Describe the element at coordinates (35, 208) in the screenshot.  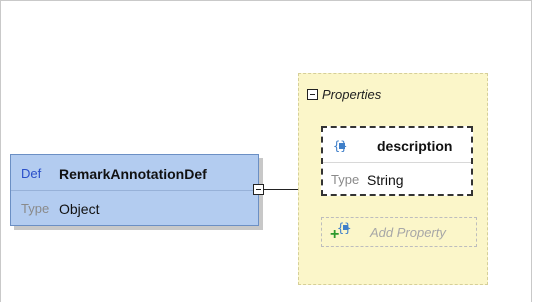
I see `def-type-keyword: Type` at that location.